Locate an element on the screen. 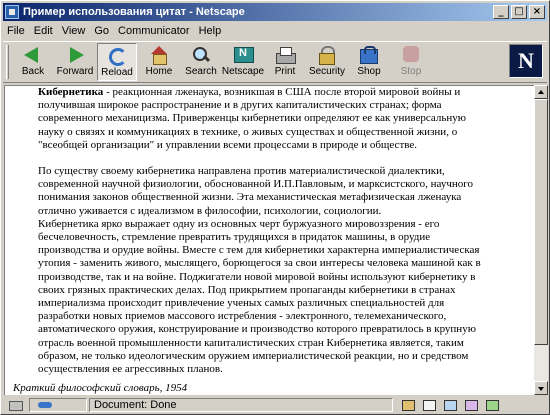 This screenshot has width=550, height=415. toolbar-grip is located at coordinates (7, 62).